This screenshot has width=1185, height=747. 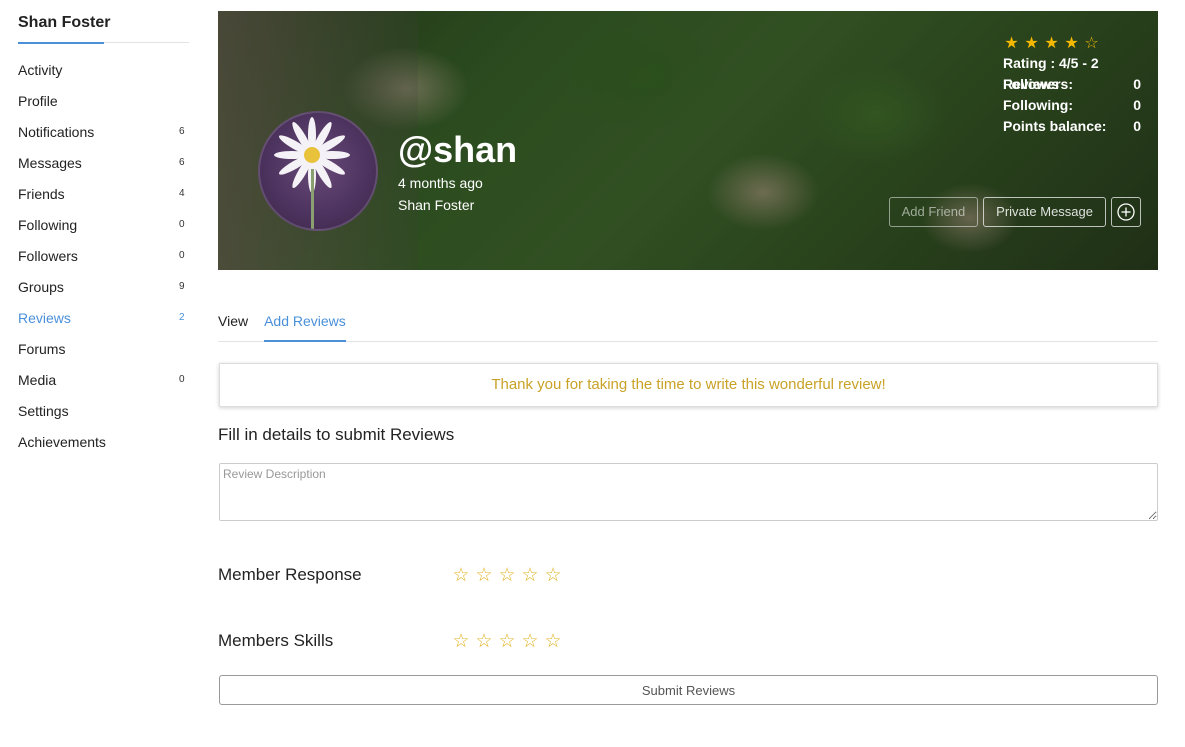 I want to click on sidebar-item-notifications: Notifications 6, so click(x=103, y=131).